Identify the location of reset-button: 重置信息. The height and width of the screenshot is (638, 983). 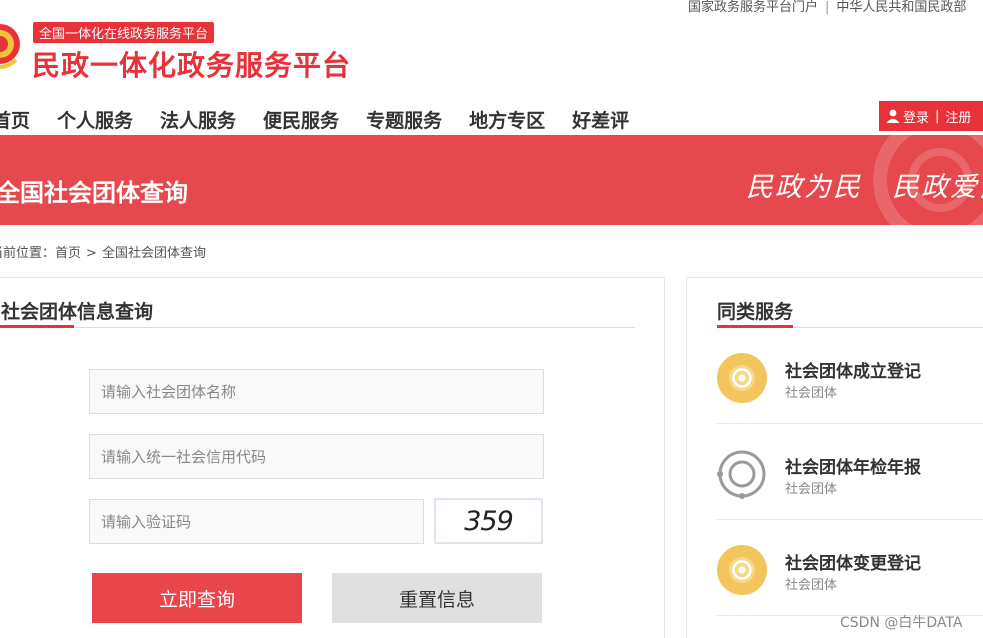
(437, 598).